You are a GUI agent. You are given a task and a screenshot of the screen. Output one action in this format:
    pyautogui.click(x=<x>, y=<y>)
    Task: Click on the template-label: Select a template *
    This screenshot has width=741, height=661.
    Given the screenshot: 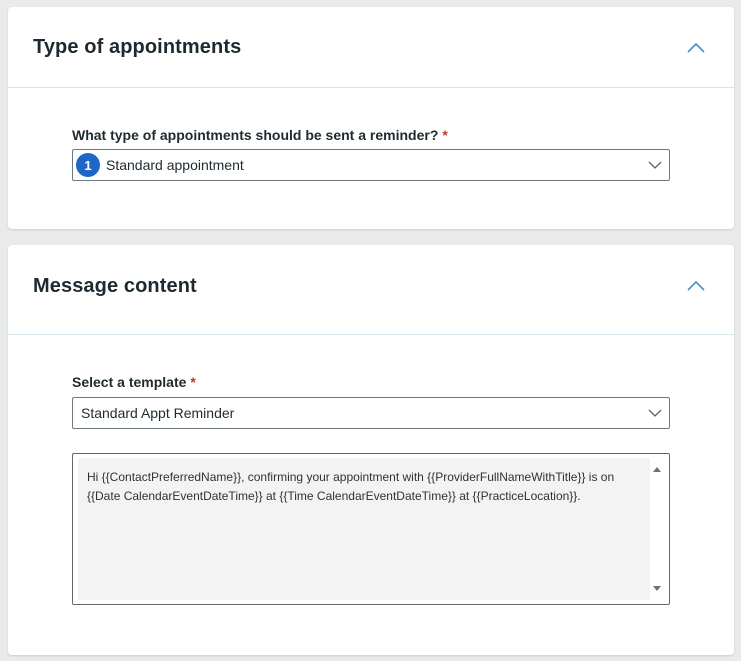 What is the action you would take?
    pyautogui.click(x=134, y=382)
    